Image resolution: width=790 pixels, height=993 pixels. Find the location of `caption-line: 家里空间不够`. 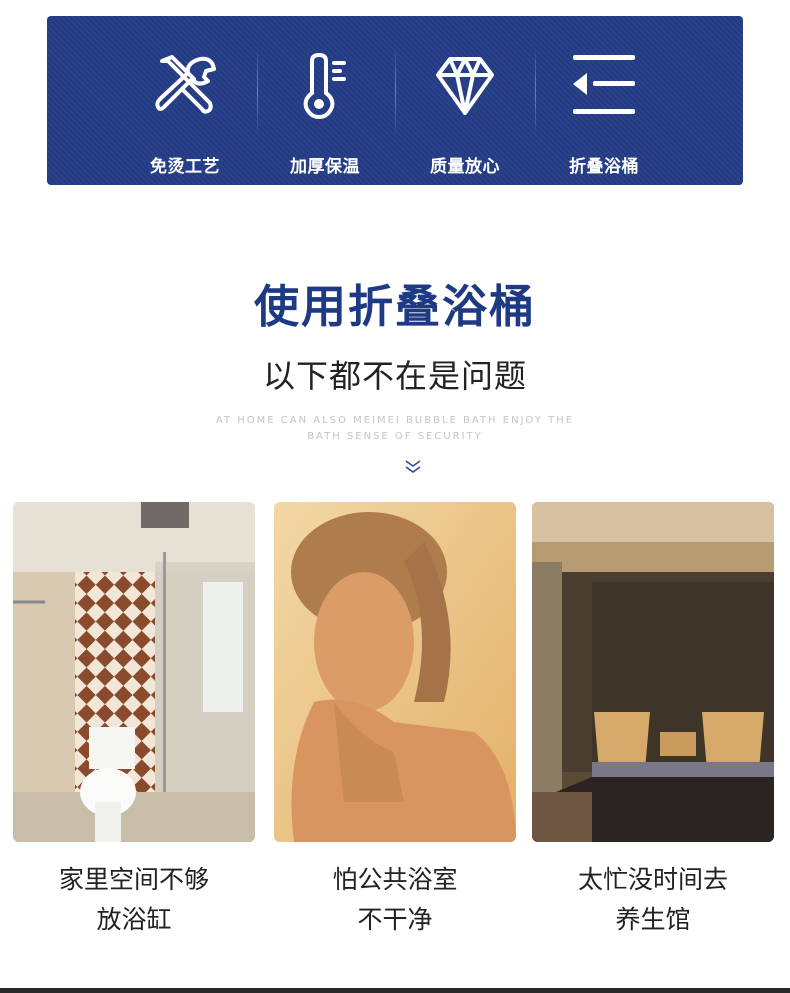

caption-line: 家里空间不够 is located at coordinates (133, 879).